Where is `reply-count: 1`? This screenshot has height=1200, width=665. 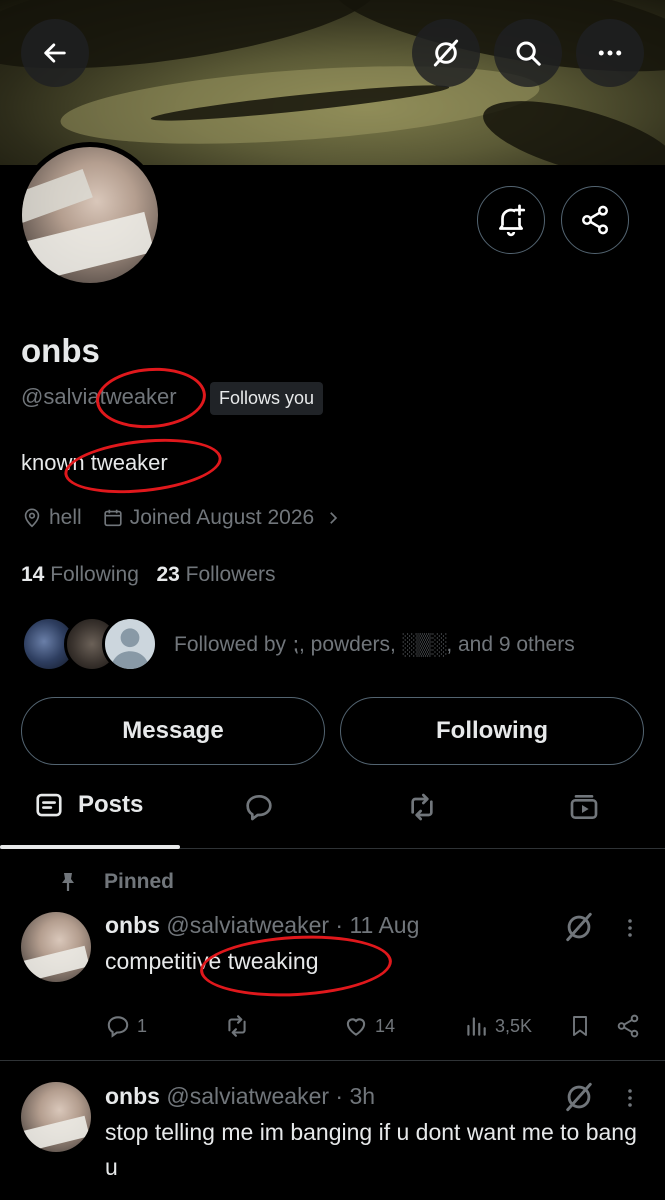
reply-count: 1 is located at coordinates (142, 1025).